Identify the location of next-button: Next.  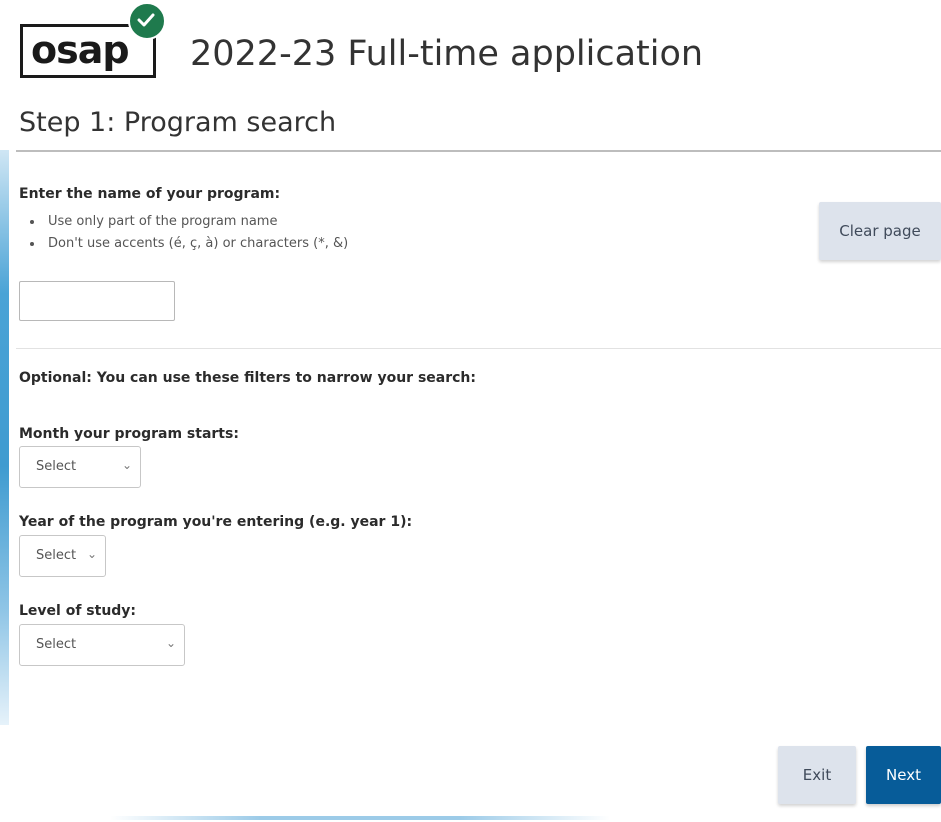
(903, 775).